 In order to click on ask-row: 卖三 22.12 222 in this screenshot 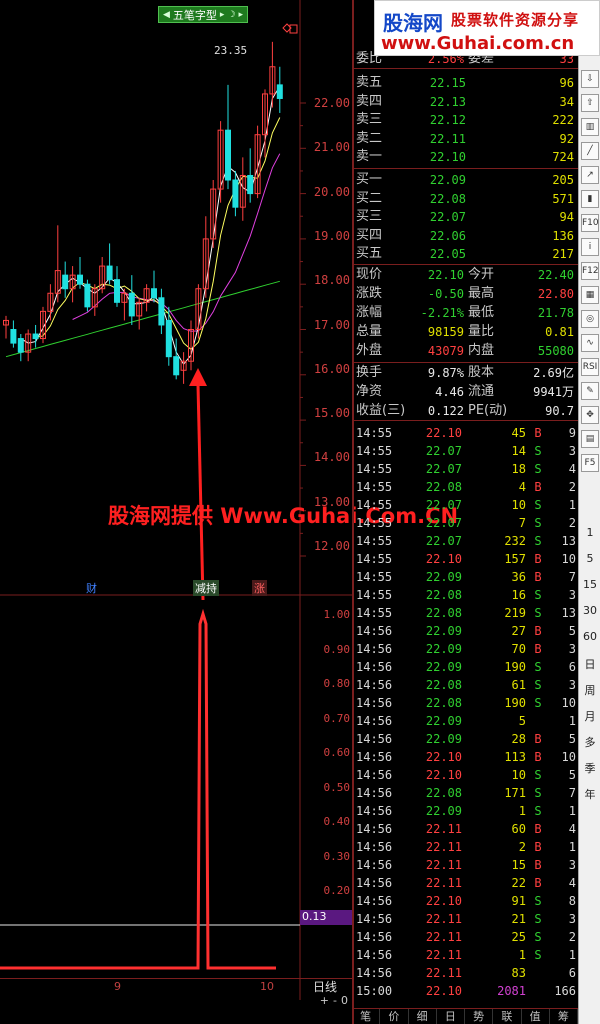, I will do `click(467, 120)`.